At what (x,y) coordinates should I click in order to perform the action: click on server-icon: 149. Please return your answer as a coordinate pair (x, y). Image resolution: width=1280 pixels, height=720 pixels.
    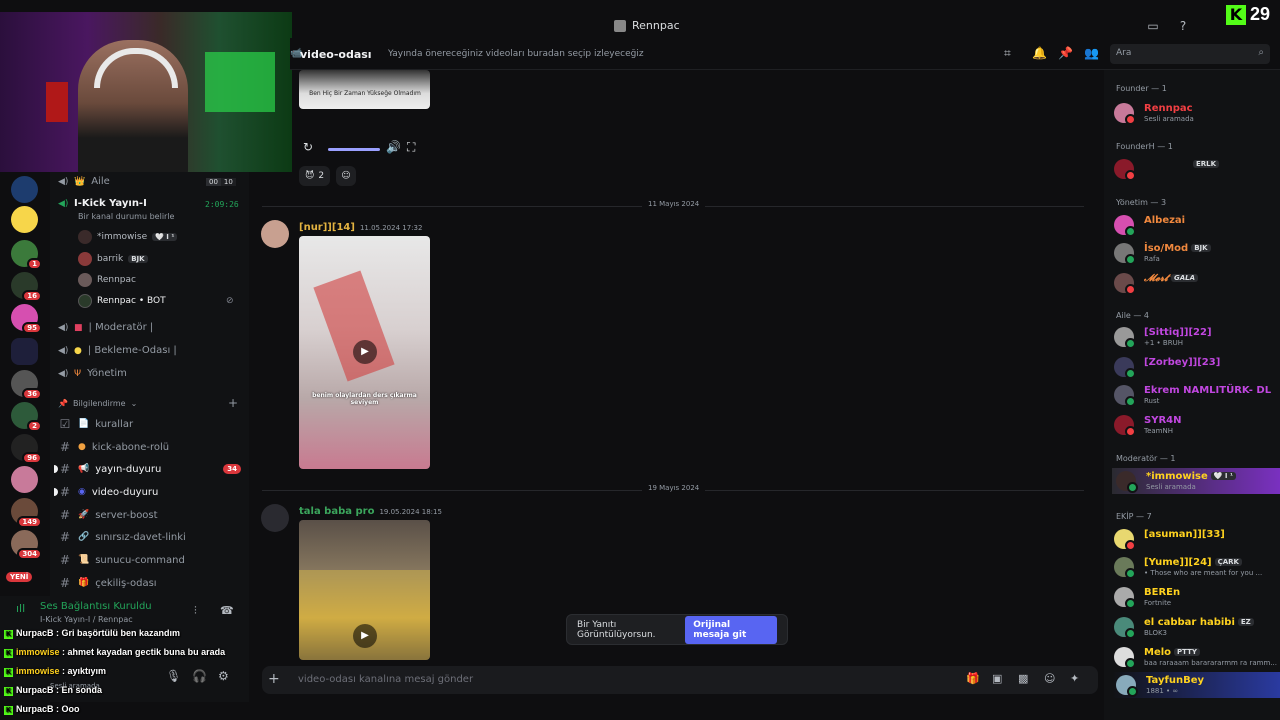
    Looking at the image, I should click on (26, 513).